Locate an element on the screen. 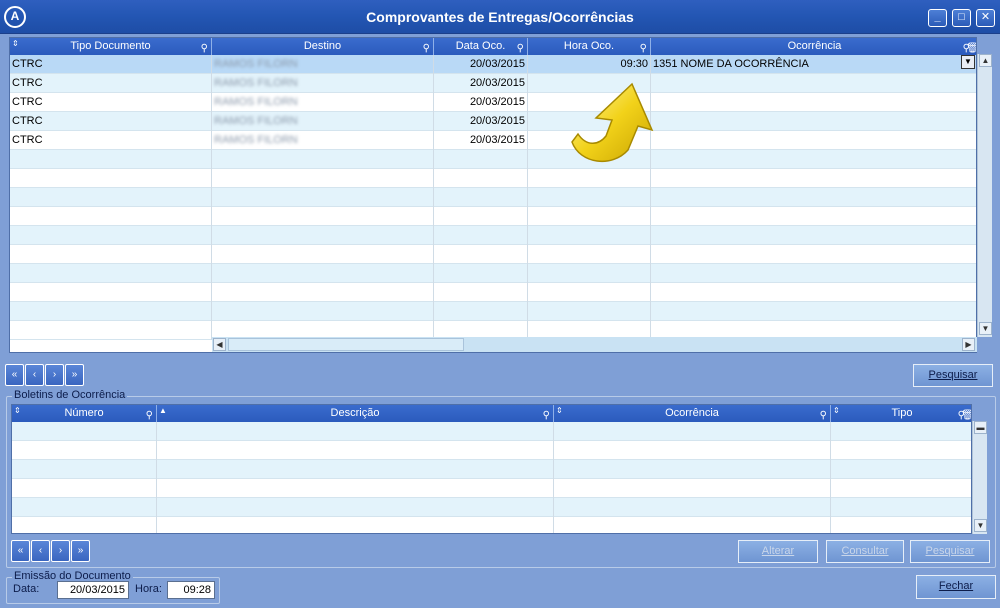 The image size is (1000, 608). col-data-oco: Data Oco. ⚲ is located at coordinates (481, 46).